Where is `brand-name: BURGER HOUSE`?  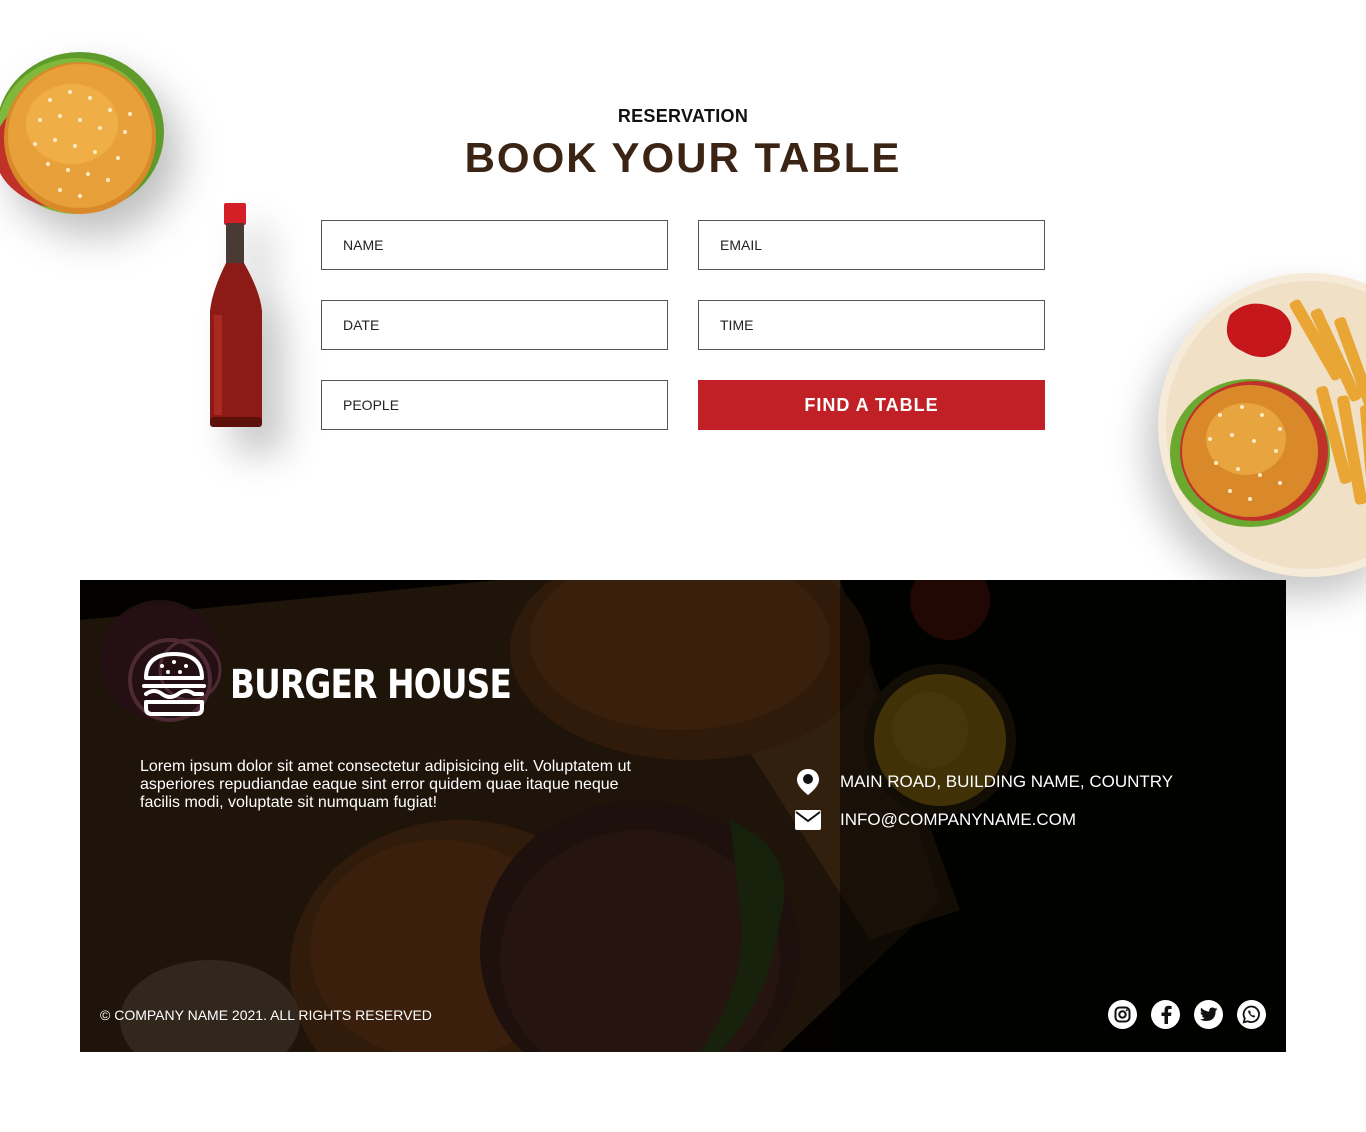 brand-name: BURGER HOUSE is located at coordinates (371, 685).